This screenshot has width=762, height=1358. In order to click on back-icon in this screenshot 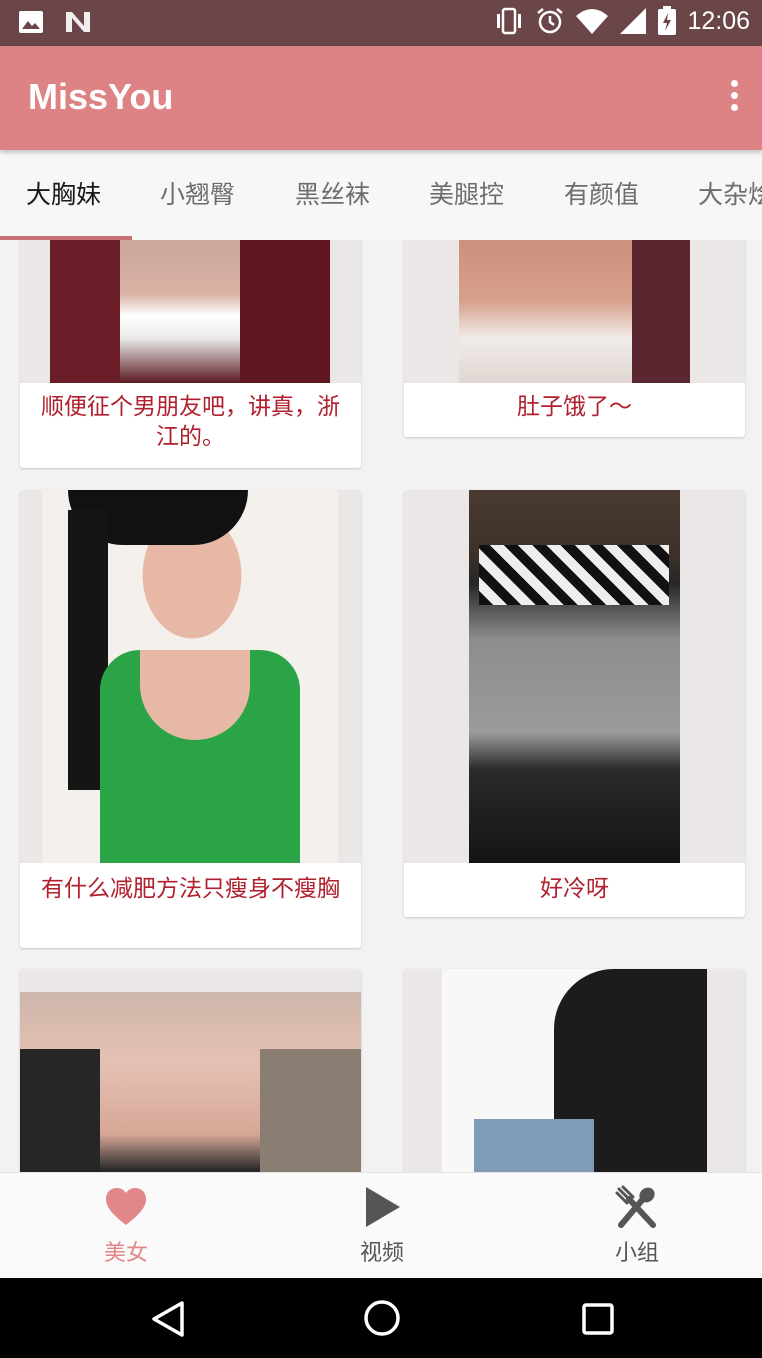, I will do `click(168, 1319)`.